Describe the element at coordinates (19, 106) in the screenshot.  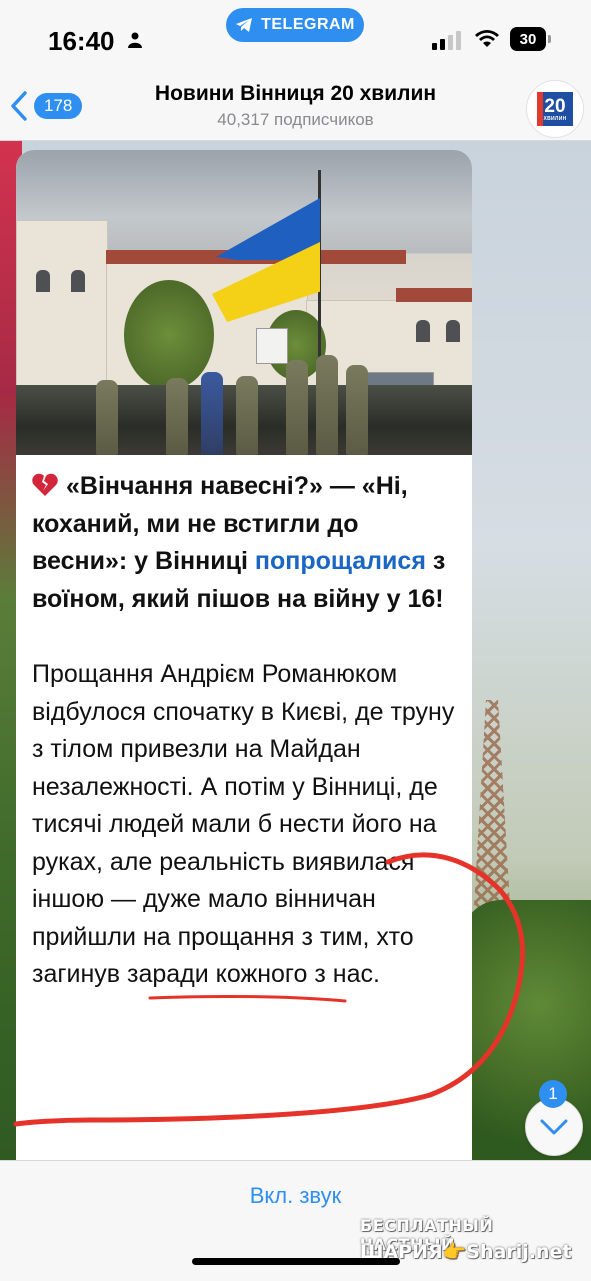
I see `chevron-left-icon` at that location.